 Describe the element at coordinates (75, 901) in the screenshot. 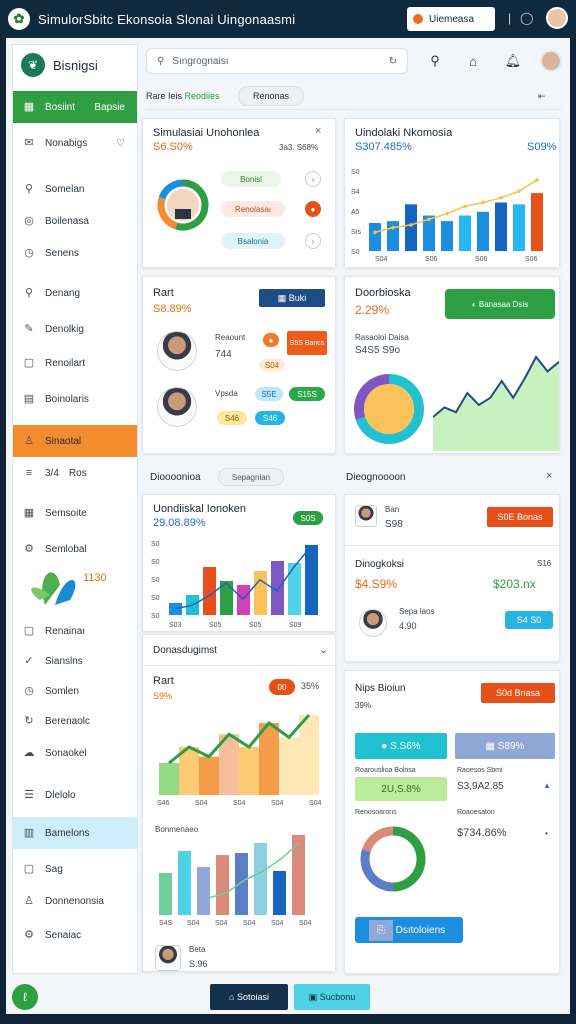

I see `sidebar-item-21: ♙ Donnenonsia` at that location.